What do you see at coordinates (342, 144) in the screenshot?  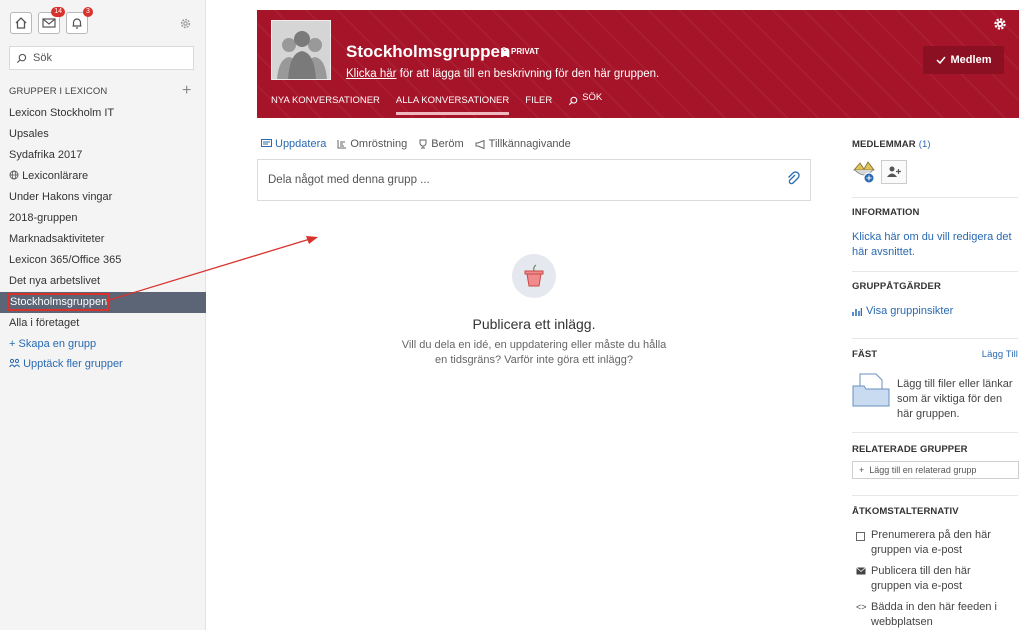 I see `poll-icon` at bounding box center [342, 144].